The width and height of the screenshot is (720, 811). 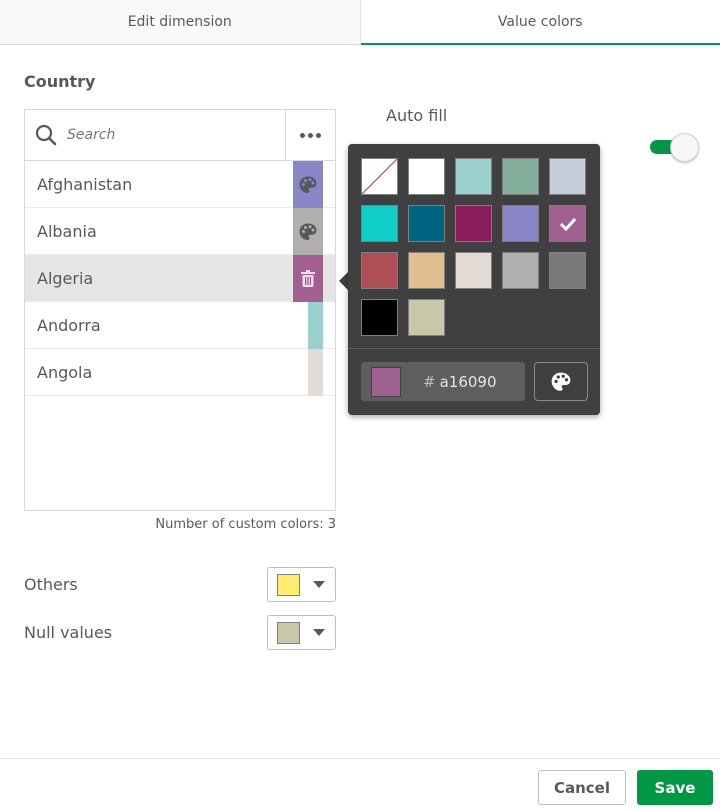 I want to click on hex-value: a16090, so click(x=468, y=382).